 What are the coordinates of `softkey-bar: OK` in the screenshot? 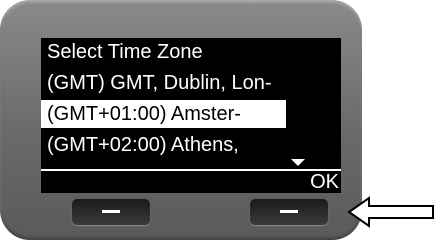 It's located at (191, 181).